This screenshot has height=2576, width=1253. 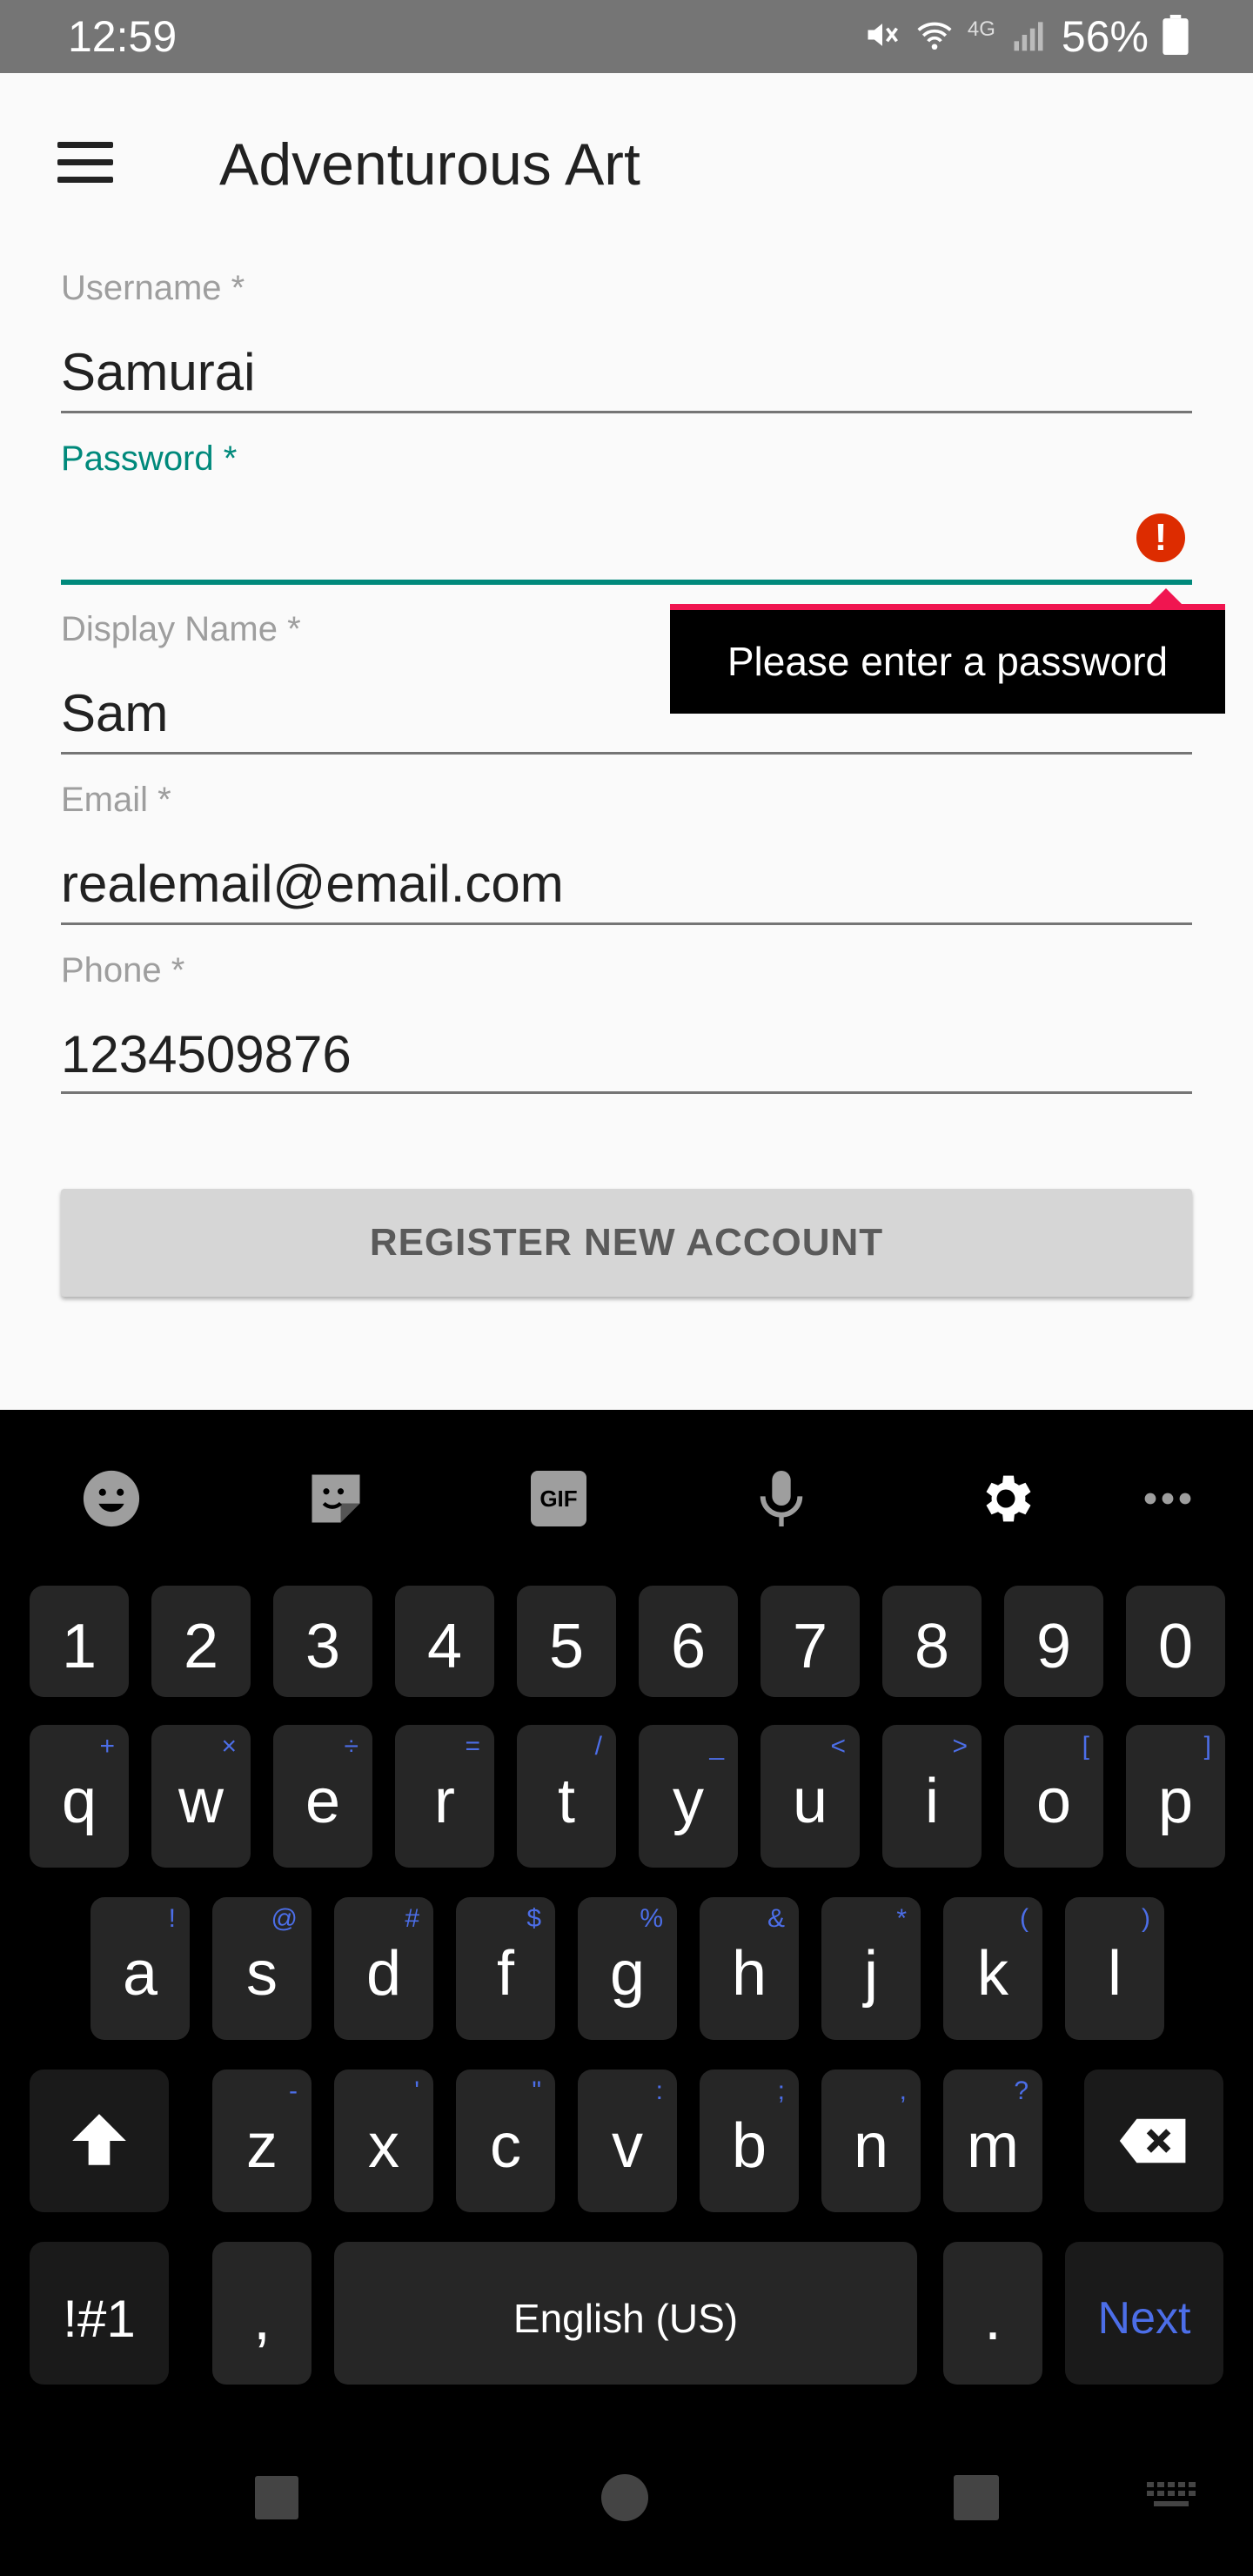 I want to click on key-x: ' x, so click(x=383, y=2141).